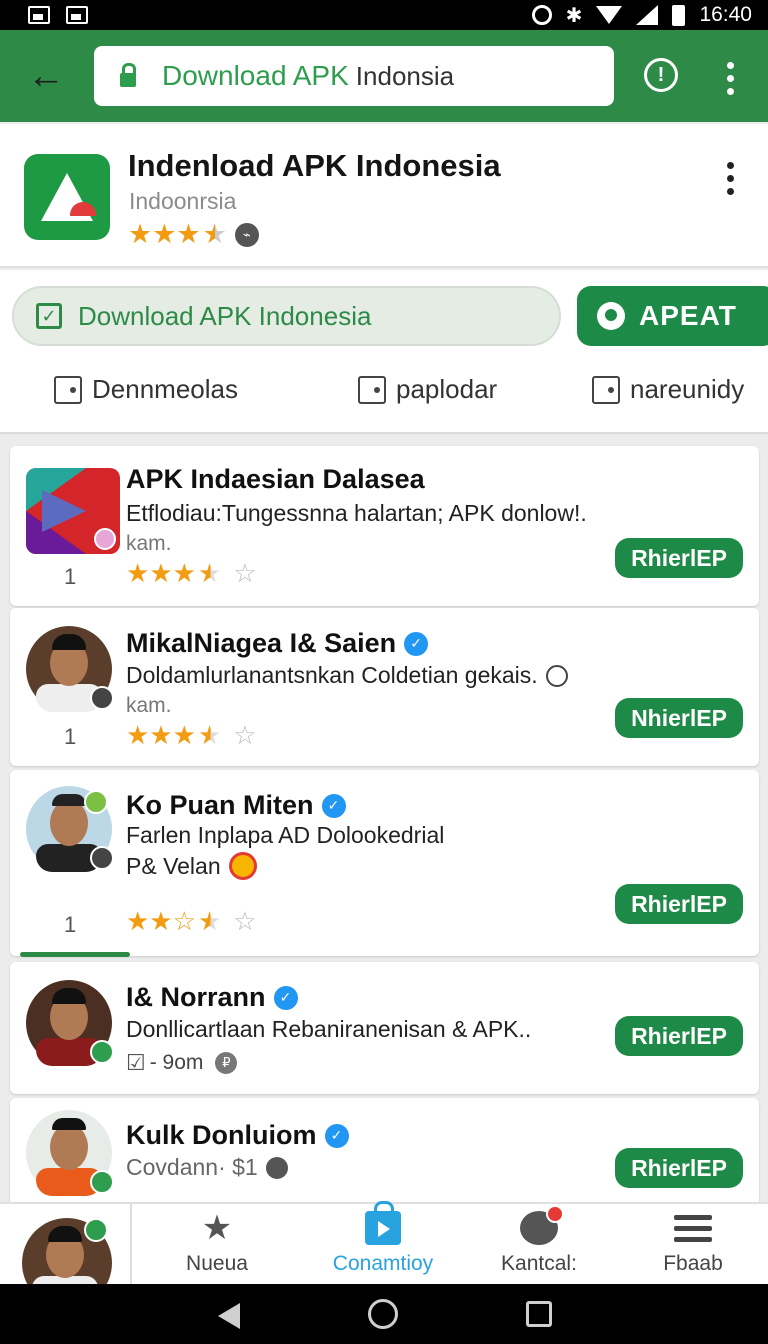 This screenshot has width=768, height=1344. What do you see at coordinates (46, 76) in the screenshot?
I see `back-arrow-icon: ←` at bounding box center [46, 76].